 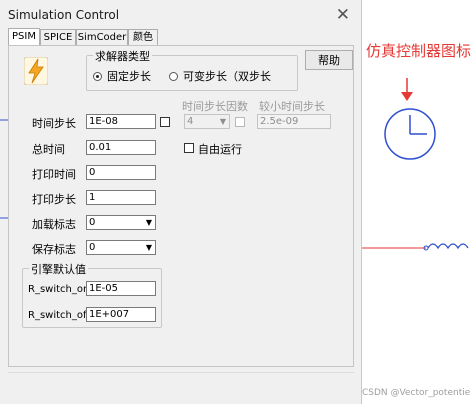 I want to click on save-flag-select: 0 ▼, so click(x=121, y=247).